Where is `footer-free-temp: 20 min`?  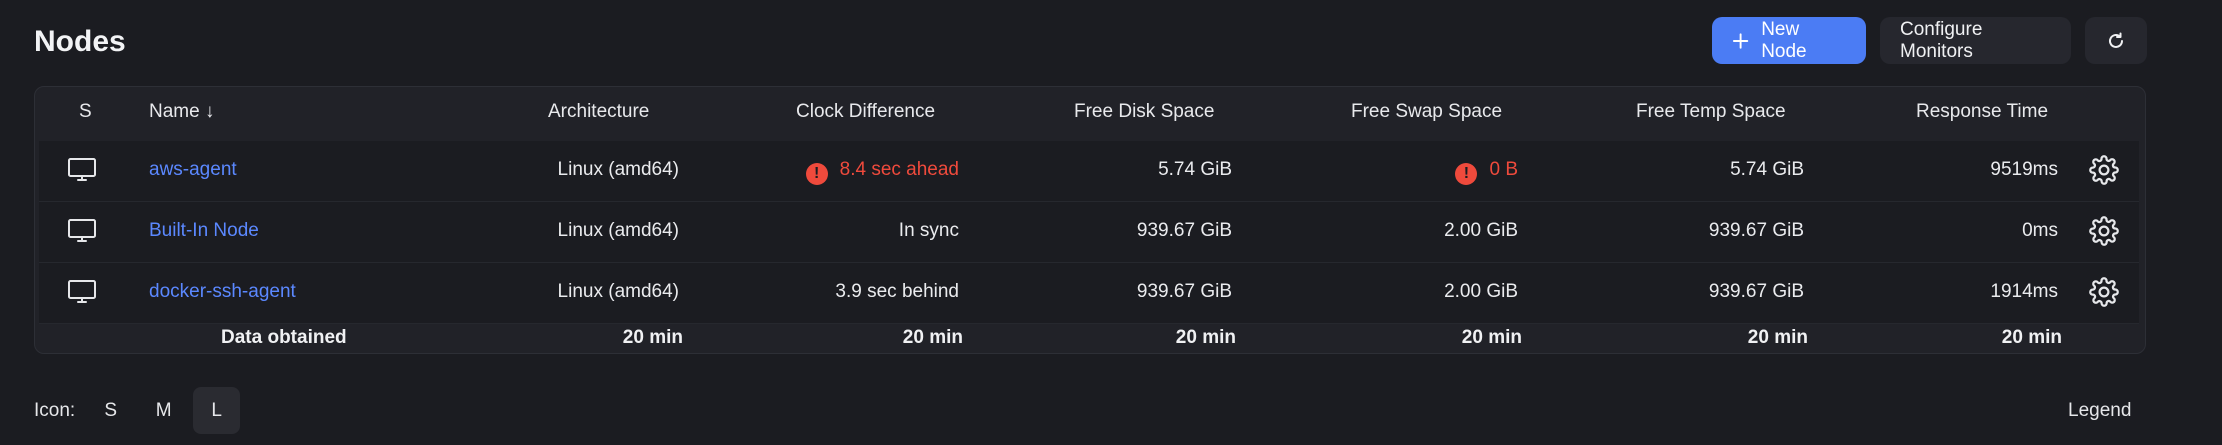 footer-free-temp: 20 min is located at coordinates (1777, 337).